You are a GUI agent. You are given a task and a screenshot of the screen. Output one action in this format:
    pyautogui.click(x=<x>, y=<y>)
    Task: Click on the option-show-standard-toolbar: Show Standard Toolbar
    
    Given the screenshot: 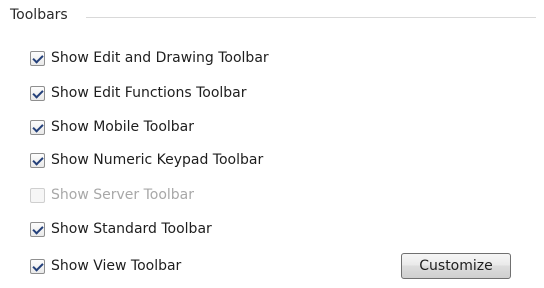 What is the action you would take?
    pyautogui.click(x=121, y=229)
    